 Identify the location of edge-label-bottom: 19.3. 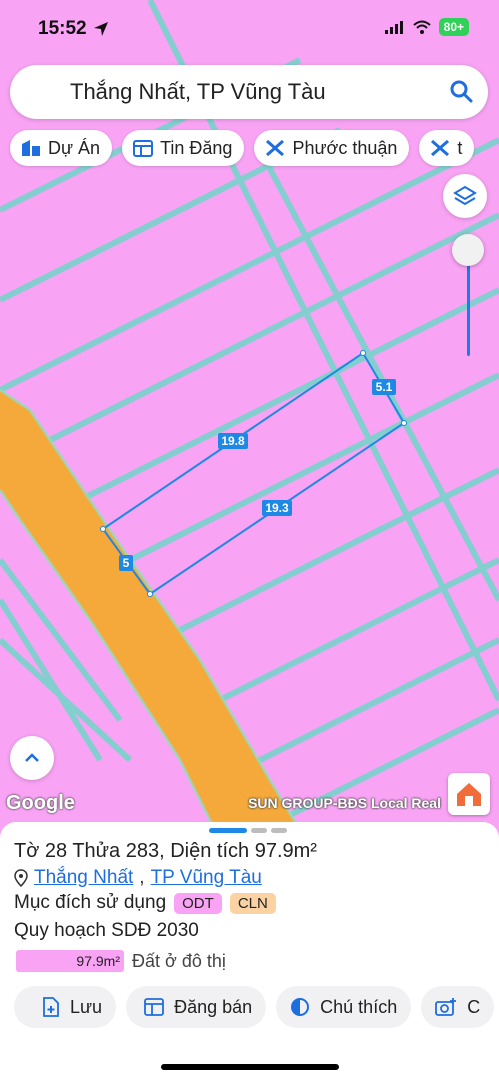
(277, 508).